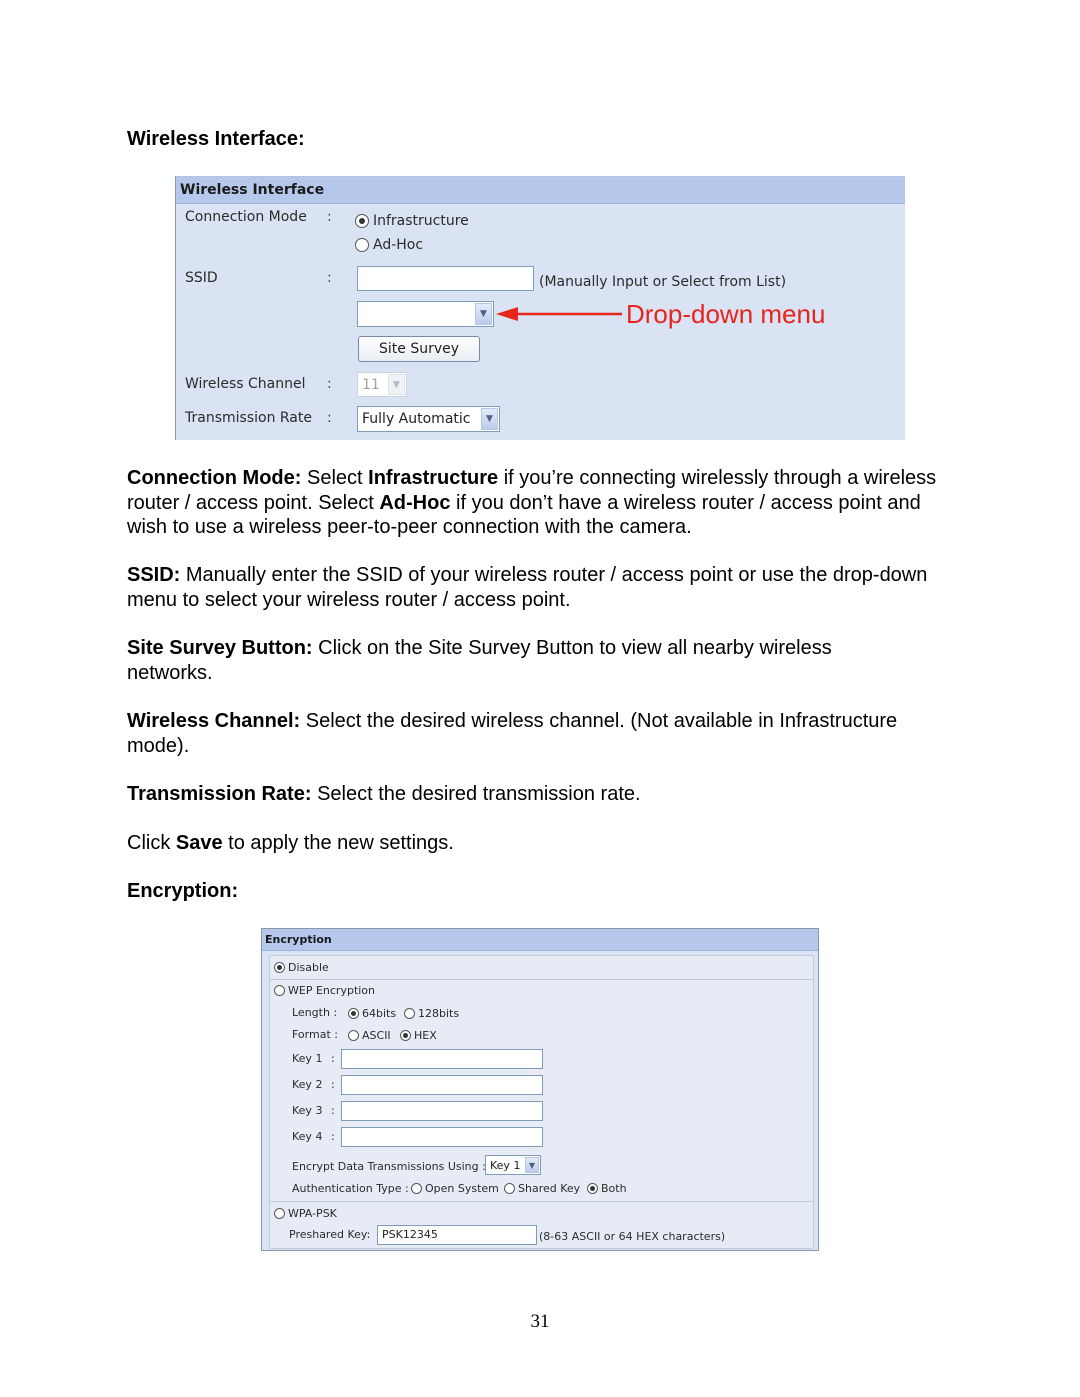  What do you see at coordinates (542, 843) in the screenshot?
I see `paragraph-save: Click Save to apply the new settings.` at bounding box center [542, 843].